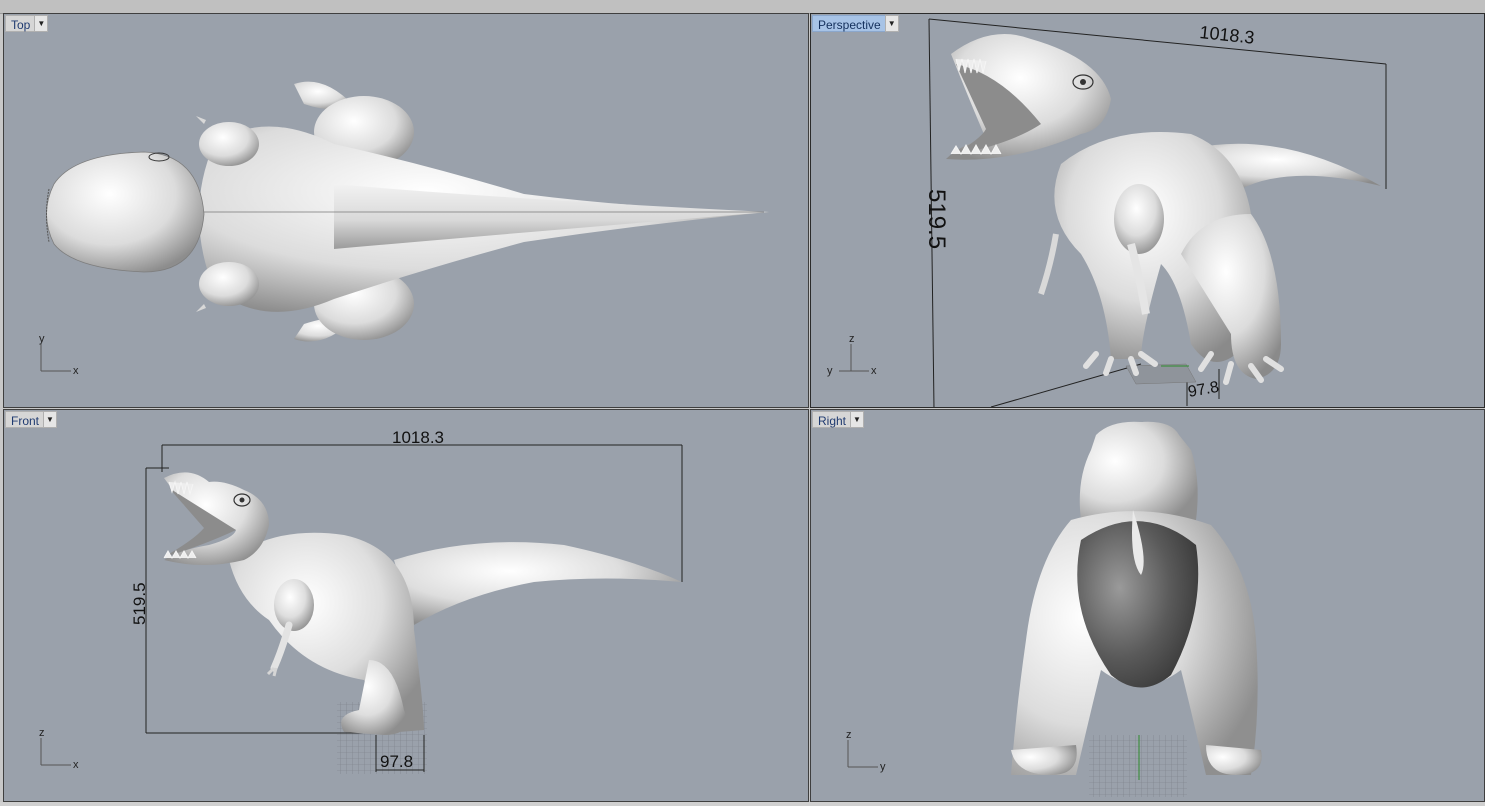 This screenshot has width=1485, height=806. What do you see at coordinates (866, 751) in the screenshot?
I see `axis-indicator: z y` at bounding box center [866, 751].